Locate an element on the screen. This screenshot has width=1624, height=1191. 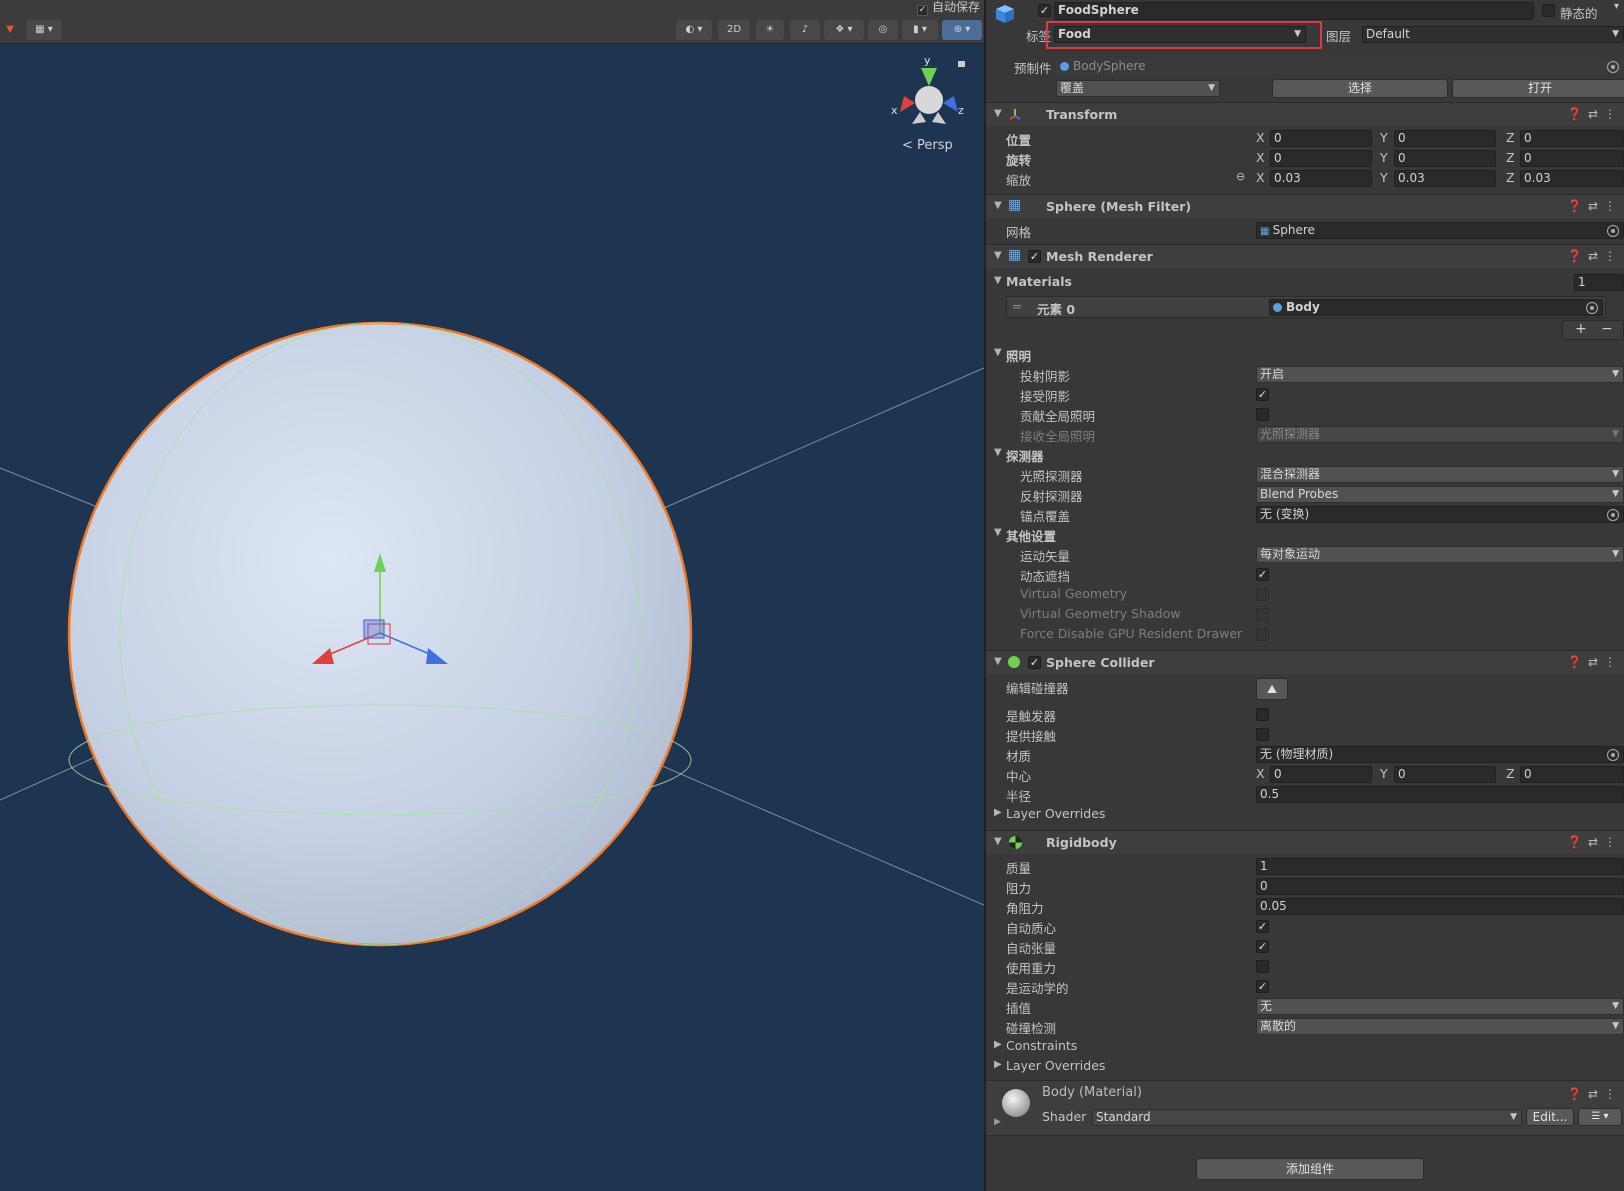
effects-dropdown-icon: ❖ ▾ is located at coordinates (844, 30).